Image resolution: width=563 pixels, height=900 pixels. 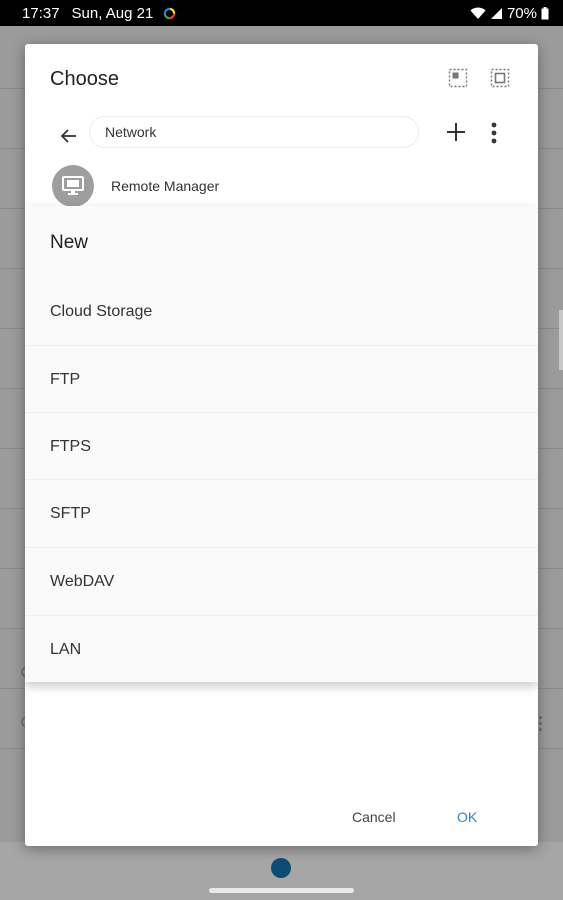 I want to click on sync-ring-icon, so click(x=170, y=13).